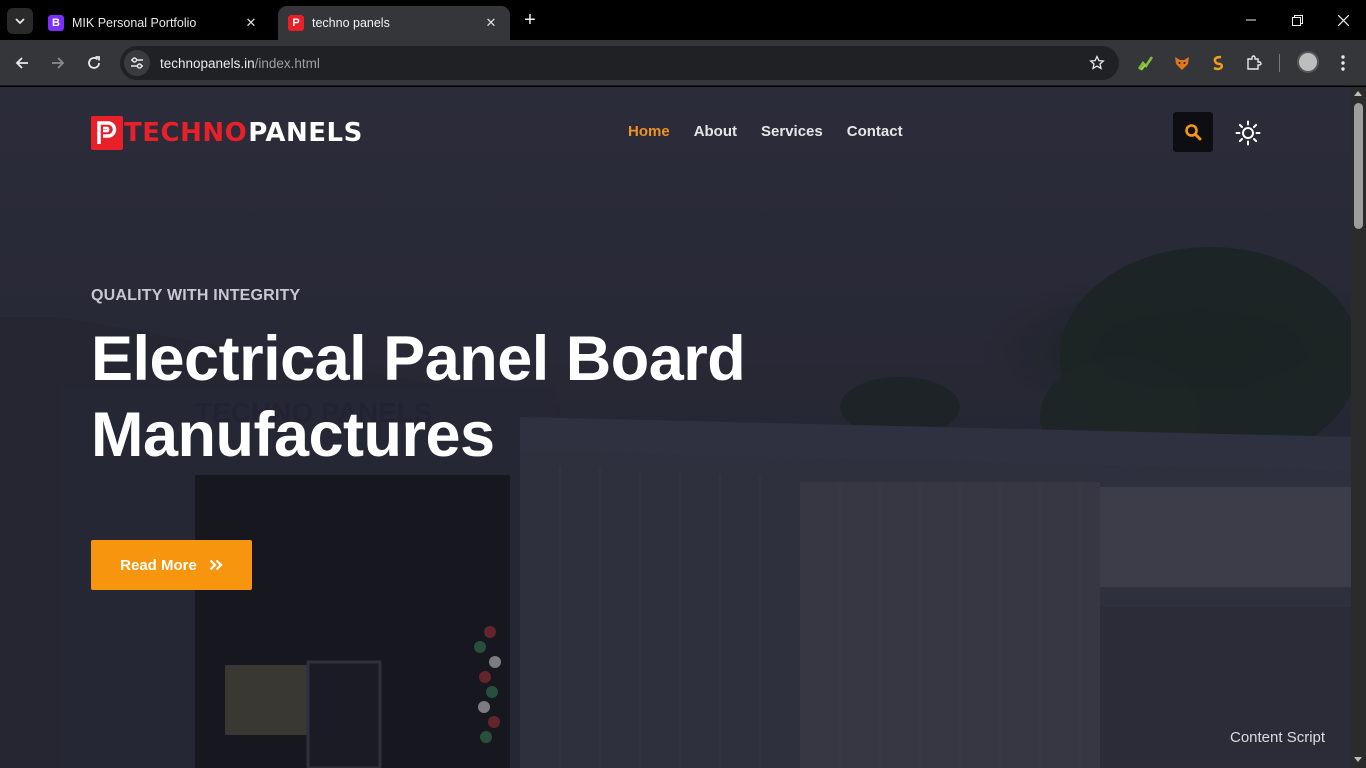 The image size is (1366, 768). What do you see at coordinates (186, 133) in the screenshot?
I see `logo-text-techno: TECHNO` at bounding box center [186, 133].